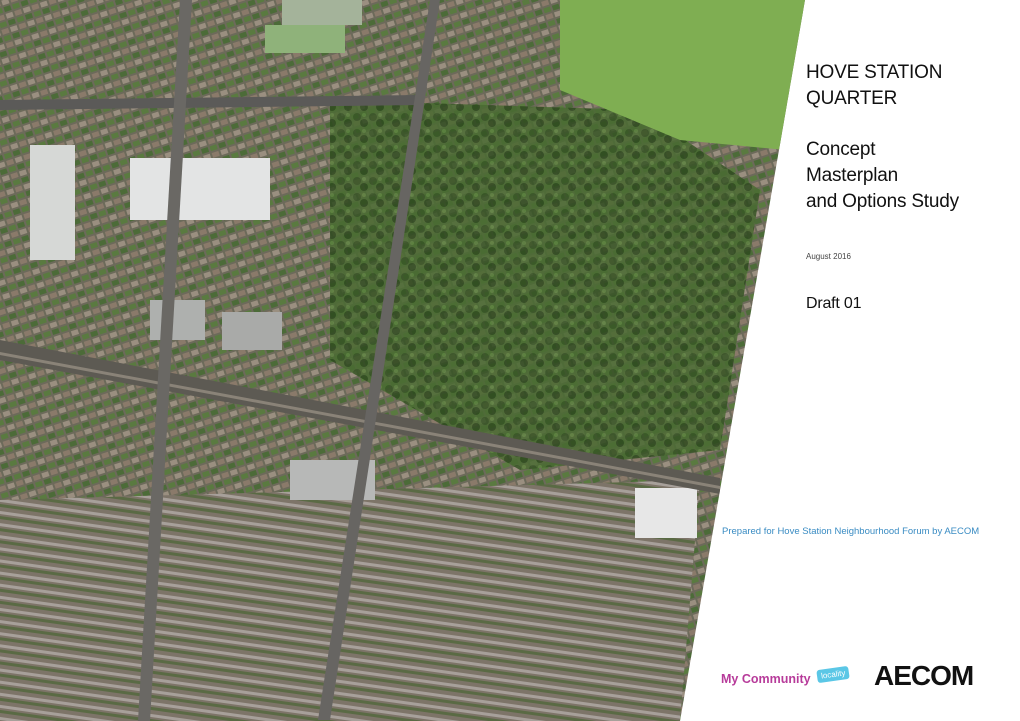 The height and width of the screenshot is (721, 1020). What do you see at coordinates (852, 175) in the screenshot?
I see `subtitle-line-2: Masterplan` at bounding box center [852, 175].